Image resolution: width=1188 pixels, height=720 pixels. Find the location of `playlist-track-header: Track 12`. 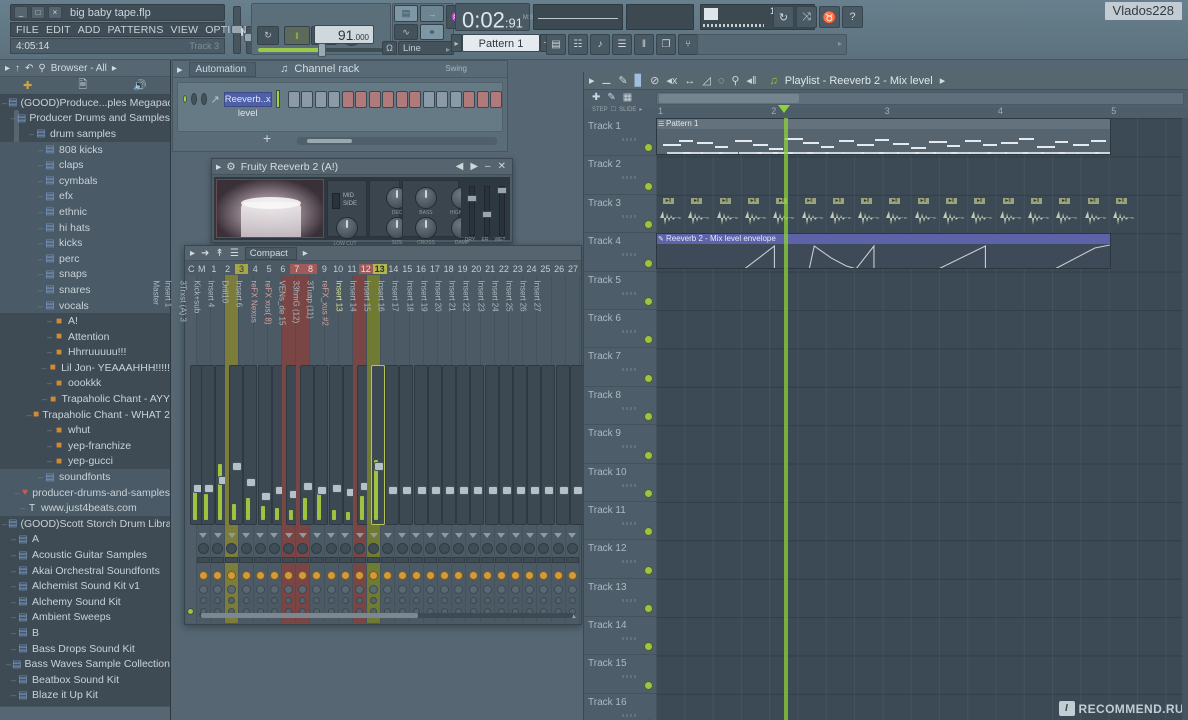

playlist-track-header: Track 12 is located at coordinates (620, 559).